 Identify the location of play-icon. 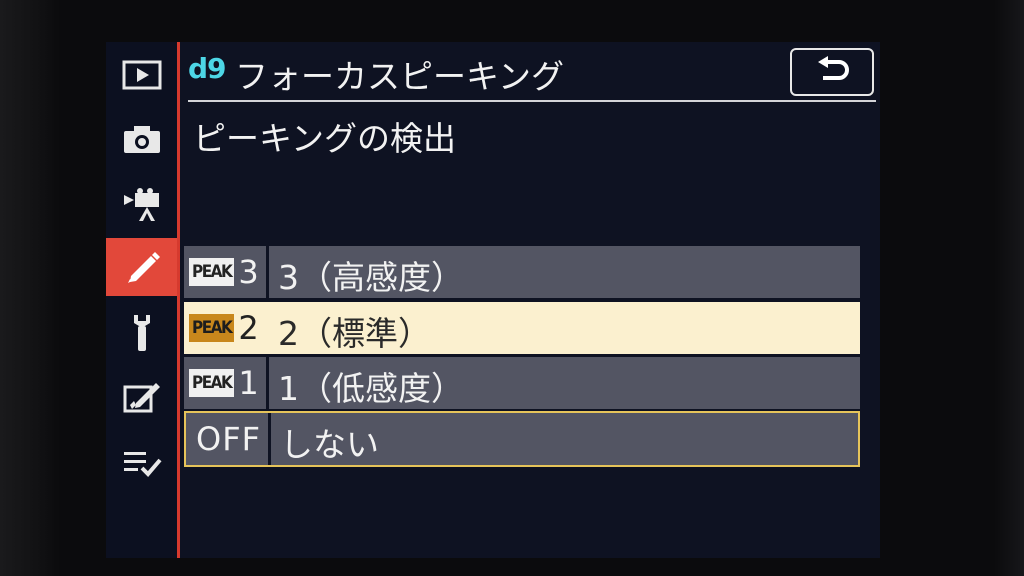
(142, 75).